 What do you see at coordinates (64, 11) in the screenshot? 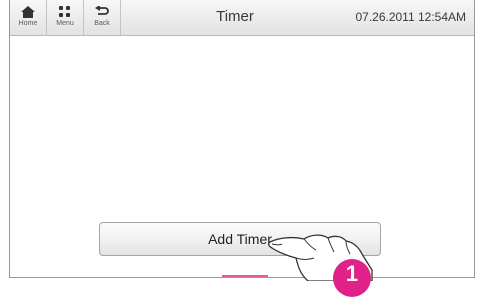
I see `menu-grid-icon` at bounding box center [64, 11].